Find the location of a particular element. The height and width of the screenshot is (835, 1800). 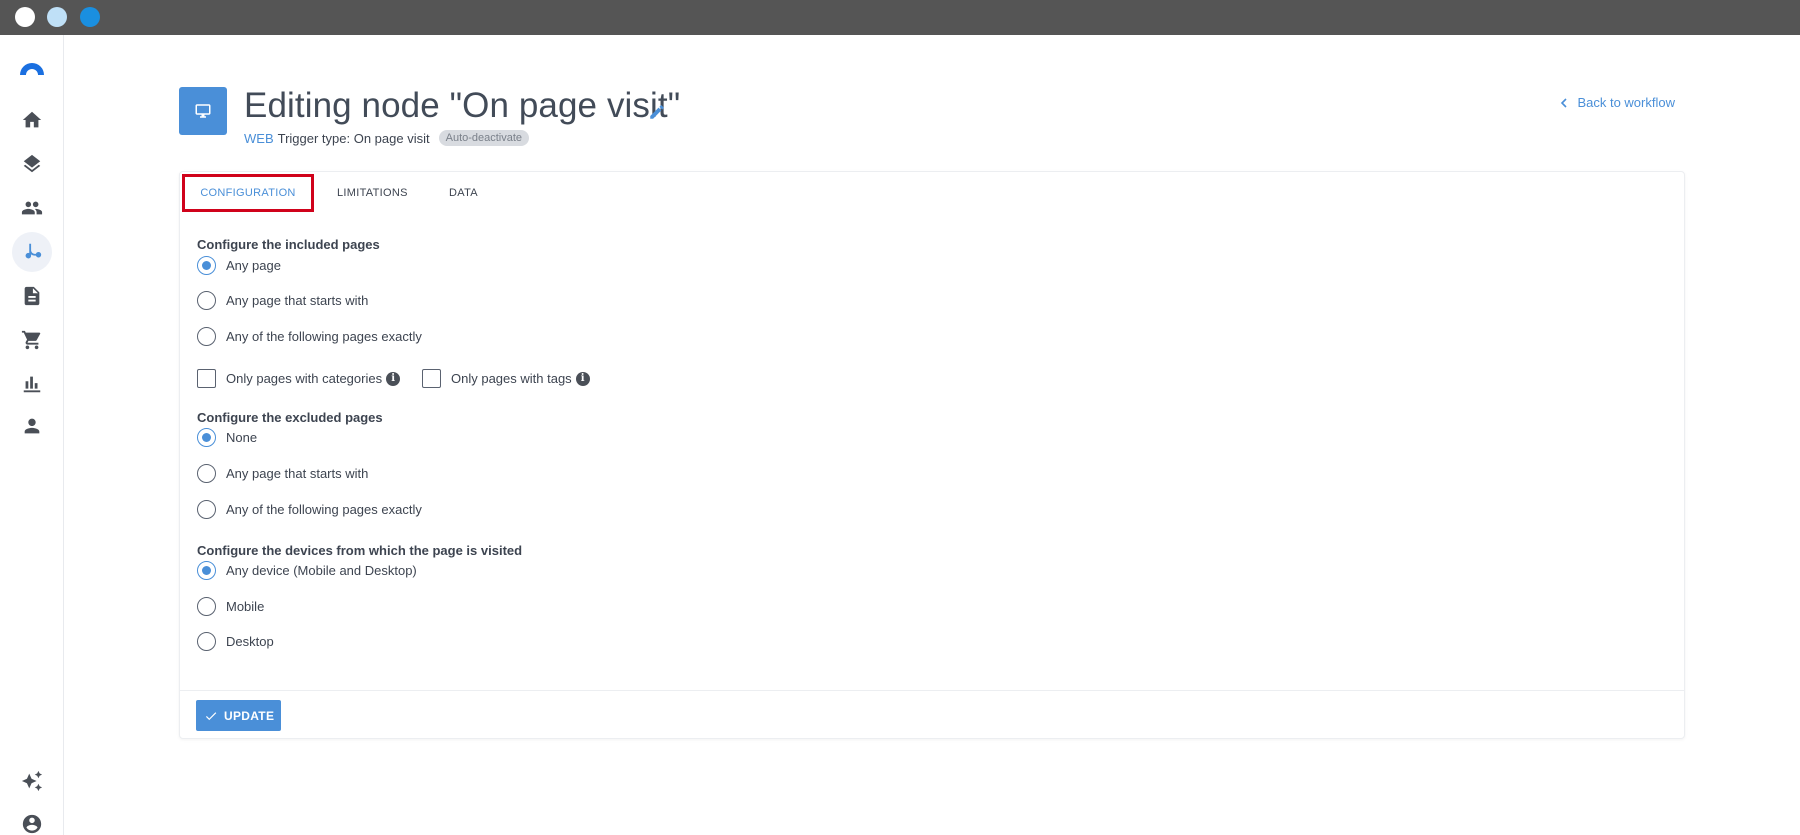

device-option-mobile: Mobile is located at coordinates (230, 606).